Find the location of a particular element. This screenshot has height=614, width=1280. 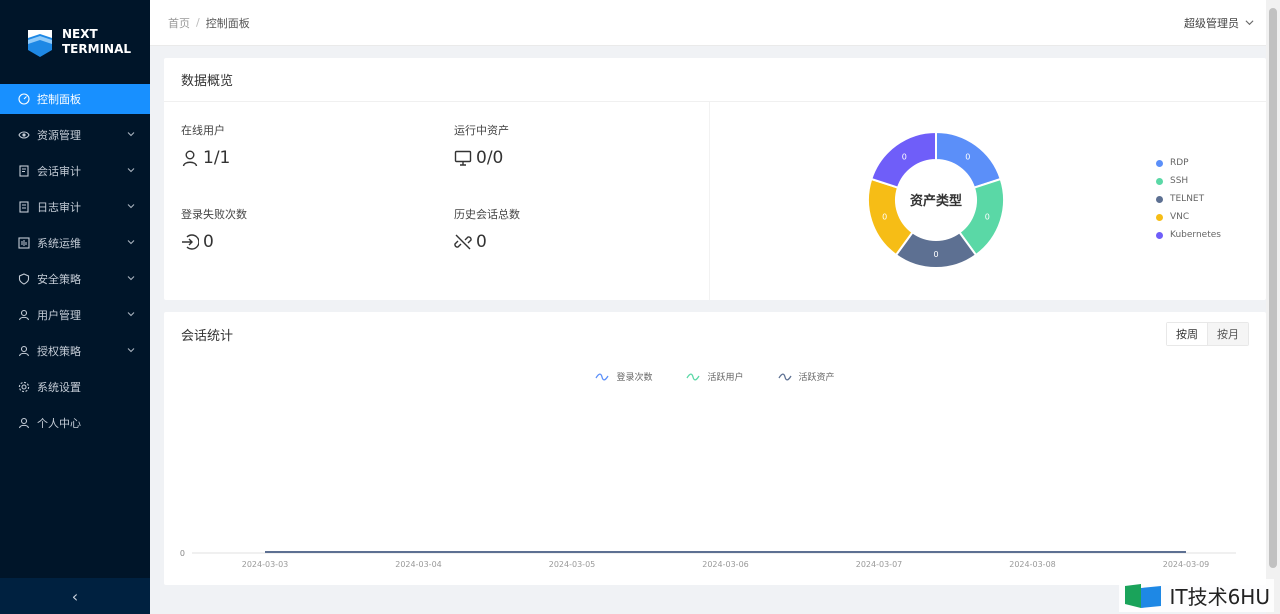

stat-running-assets: 运行中资产 0/0 is located at coordinates (481, 145).